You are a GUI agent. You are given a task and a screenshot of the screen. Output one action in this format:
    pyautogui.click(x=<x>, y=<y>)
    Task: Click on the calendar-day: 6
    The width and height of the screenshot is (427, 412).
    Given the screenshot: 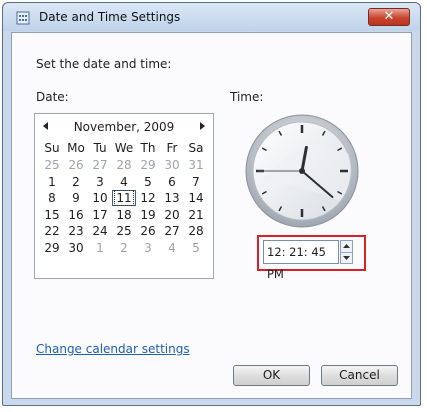 What is the action you would take?
    pyautogui.click(x=172, y=182)
    